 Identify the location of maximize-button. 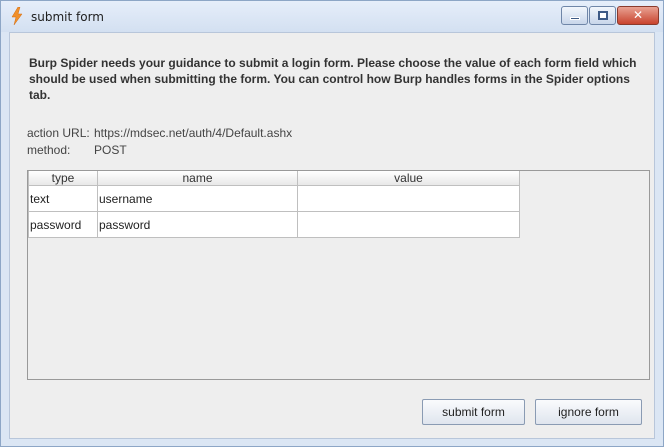
(602, 15).